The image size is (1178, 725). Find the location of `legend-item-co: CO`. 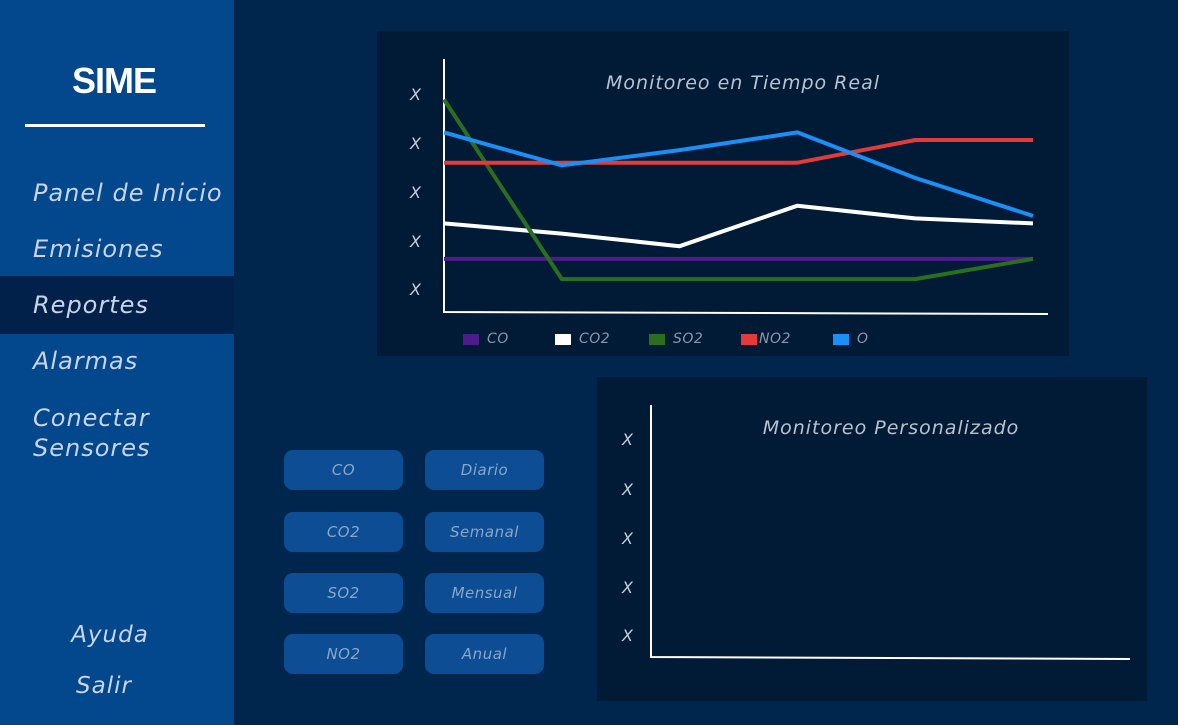

legend-item-co: CO is located at coordinates (486, 339).